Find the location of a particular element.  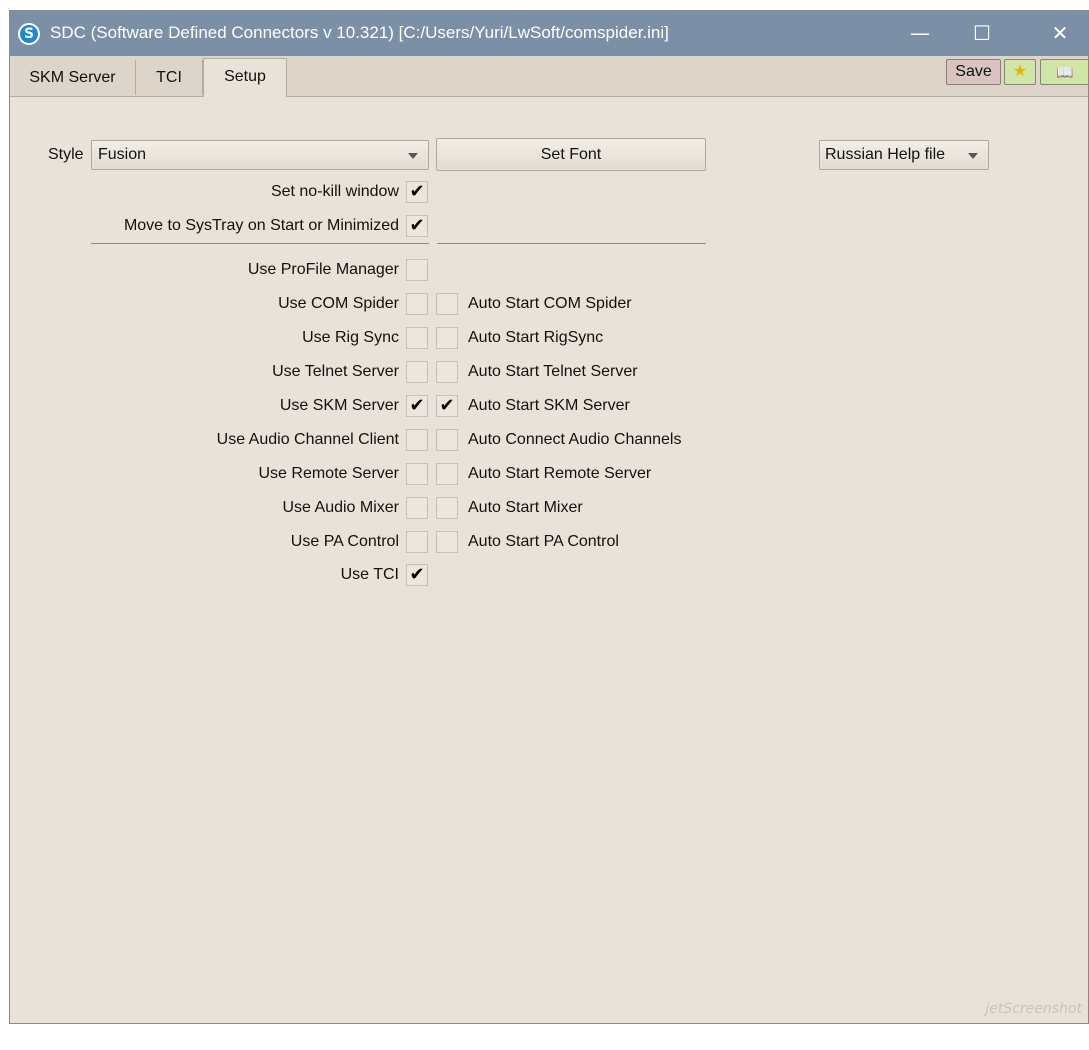

auto-start-label: Auto Start PA Control is located at coordinates (543, 541).